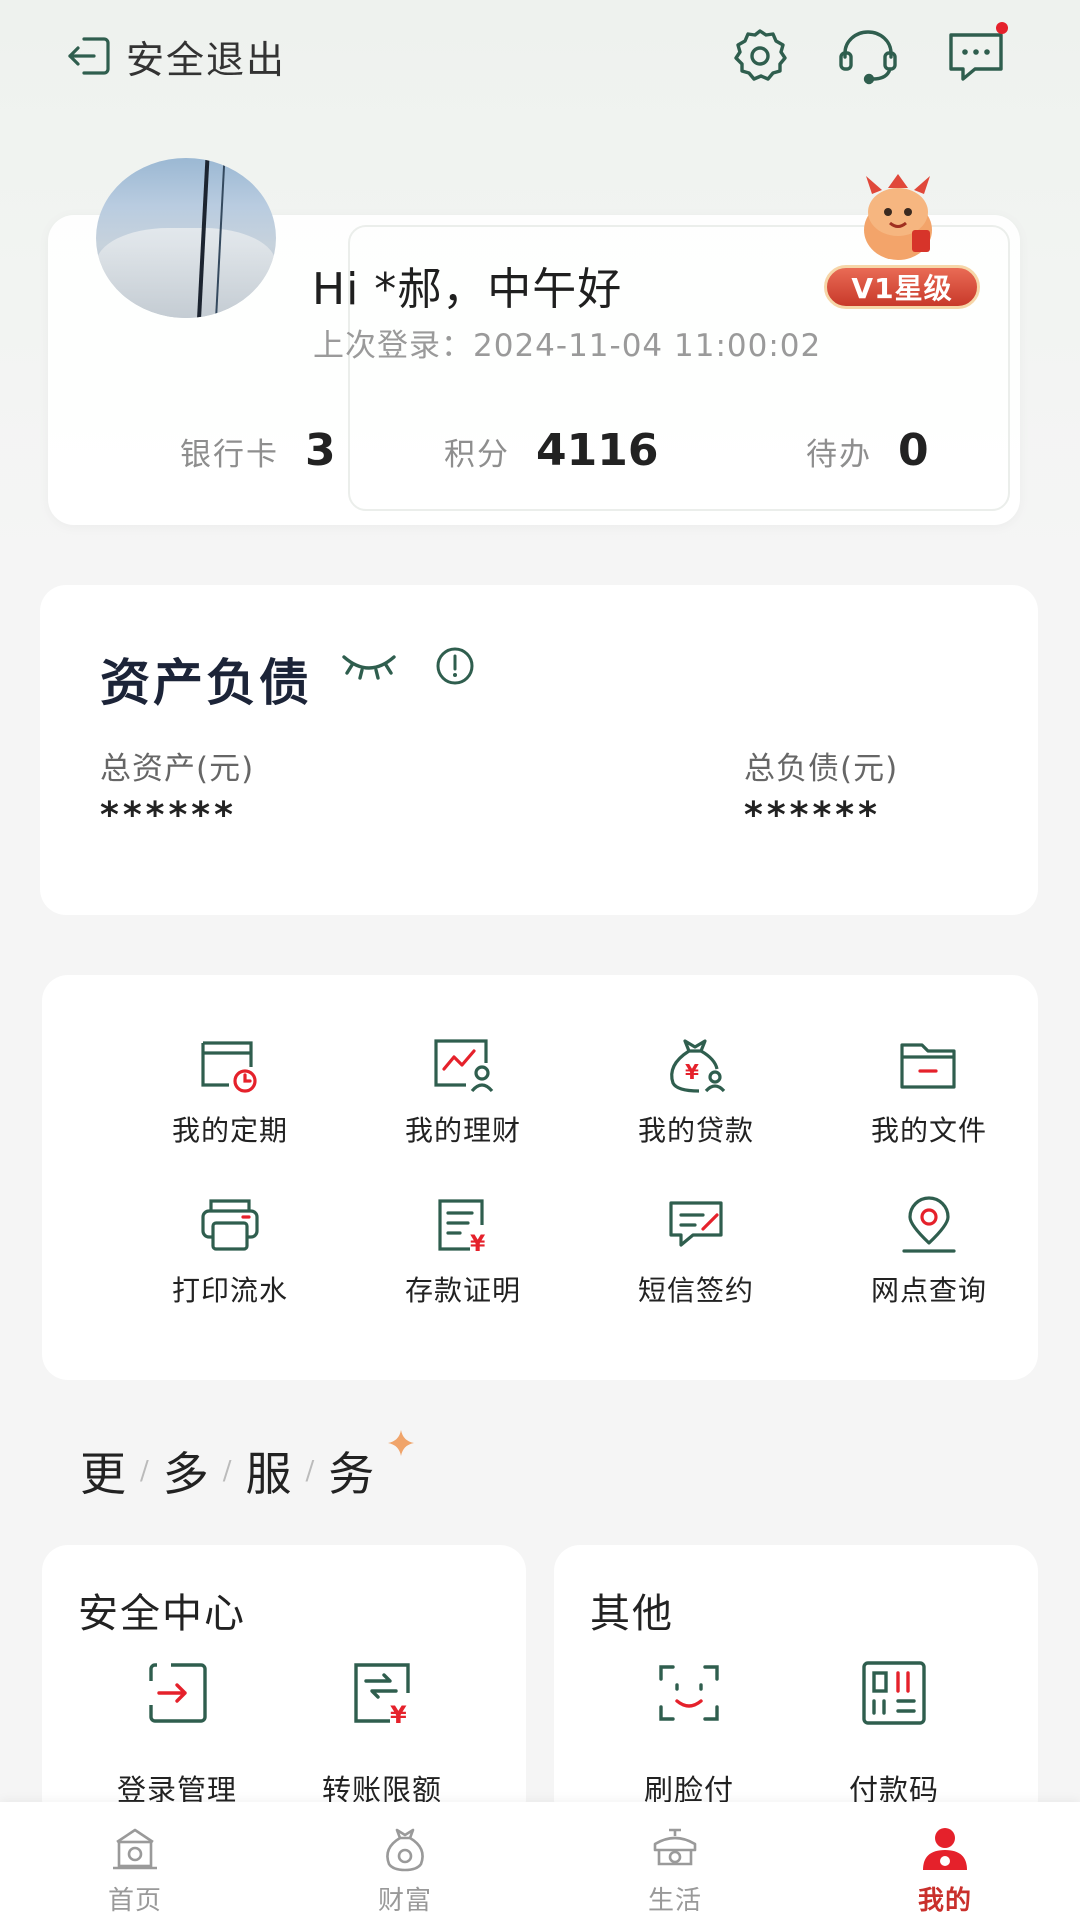 The height and width of the screenshot is (1920, 1080). What do you see at coordinates (404, 1901) in the screenshot?
I see `nav-label: 财富` at bounding box center [404, 1901].